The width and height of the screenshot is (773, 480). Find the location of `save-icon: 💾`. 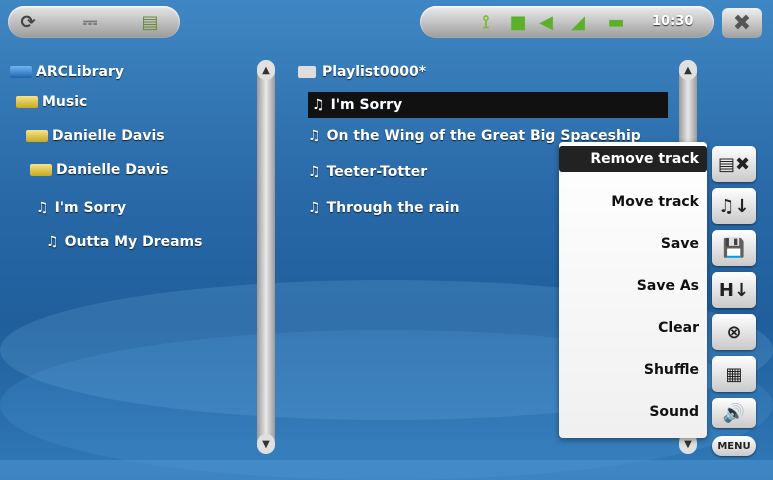

save-icon: 💾 is located at coordinates (734, 248).